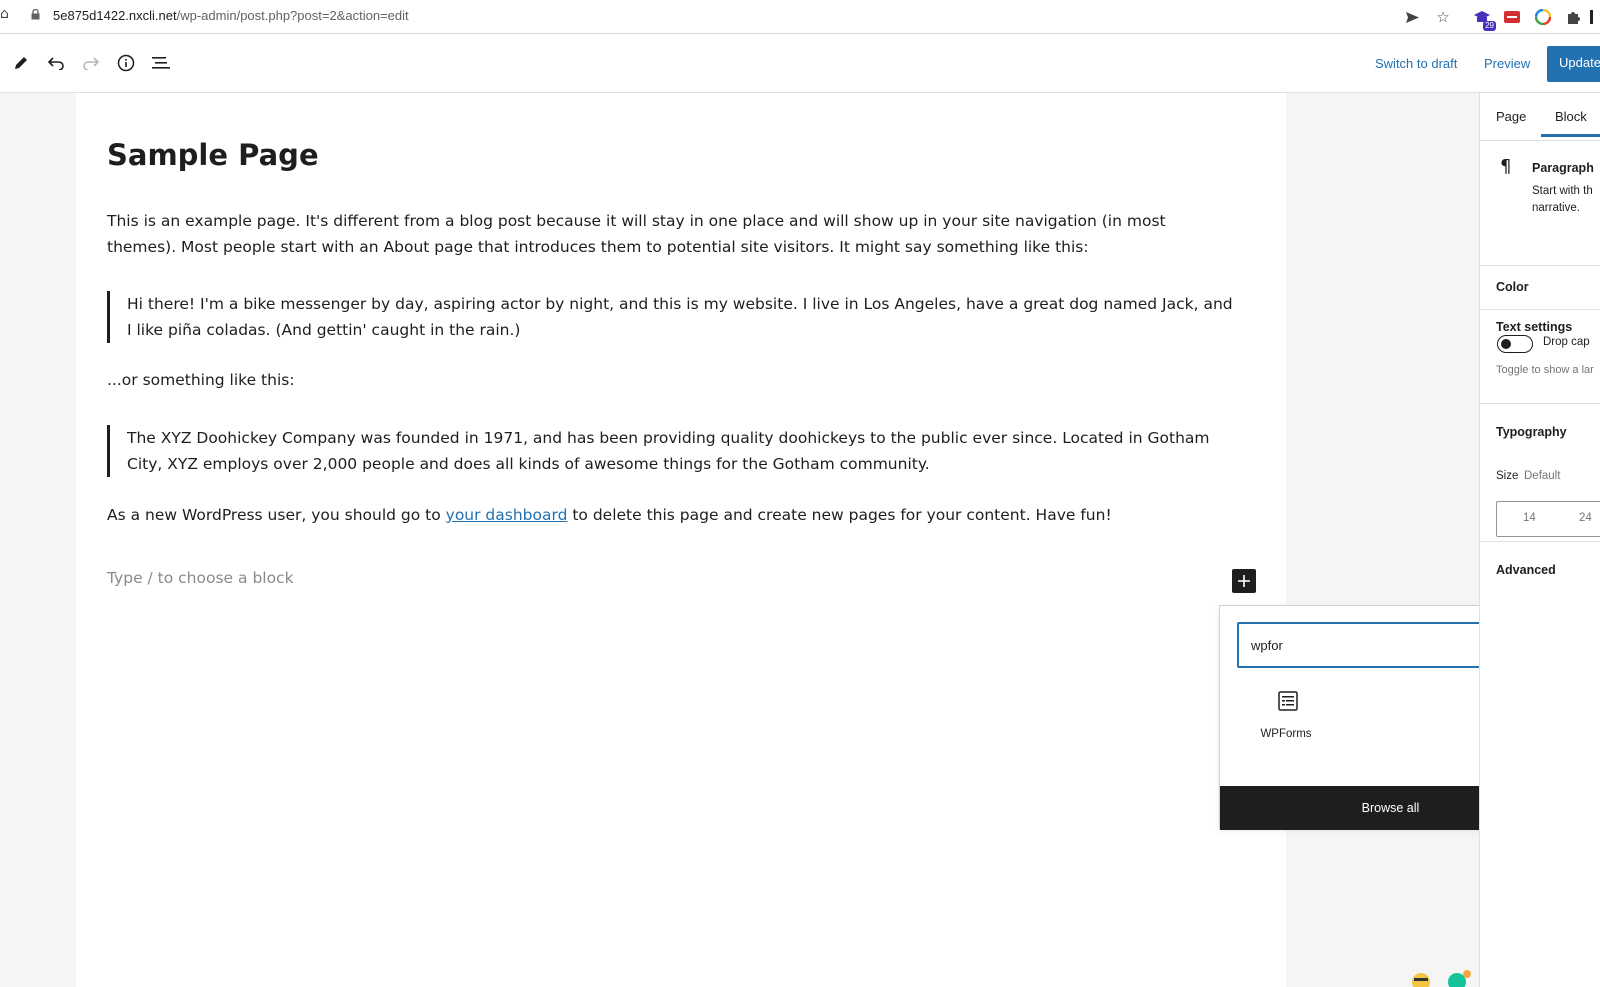 Image resolution: width=1600 pixels, height=987 pixels. Describe the element at coordinates (1511, 116) in the screenshot. I see `tab-page: Page` at that location.